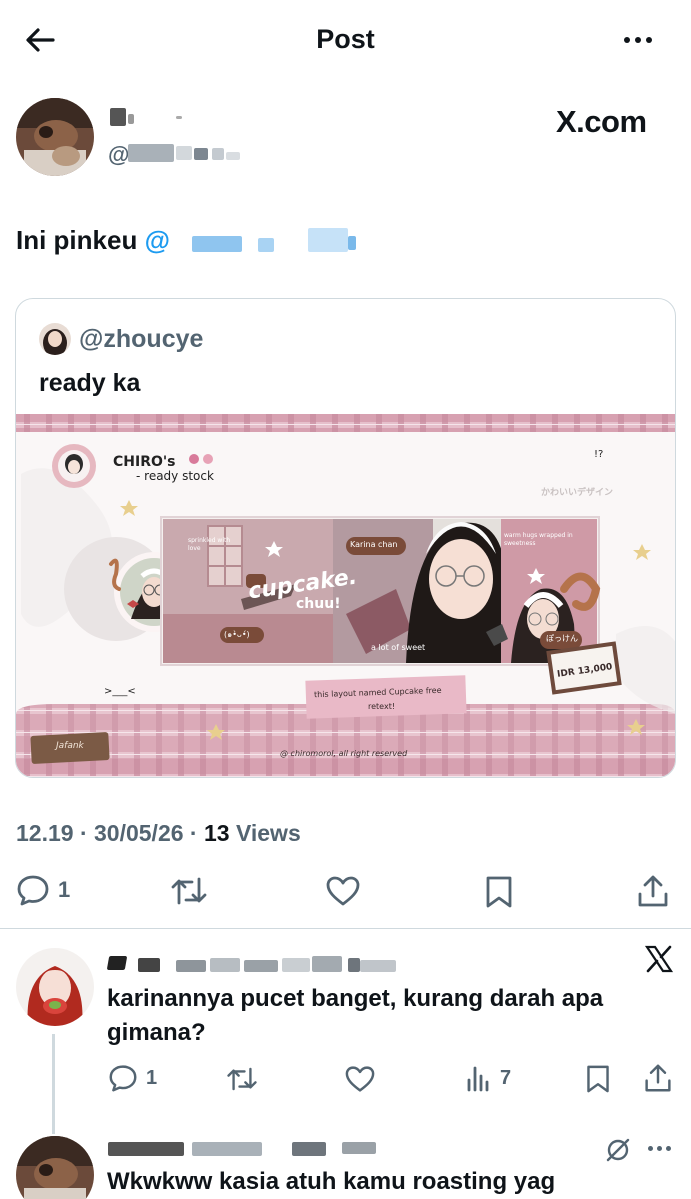  I want to click on views-icon, so click(478, 1079).